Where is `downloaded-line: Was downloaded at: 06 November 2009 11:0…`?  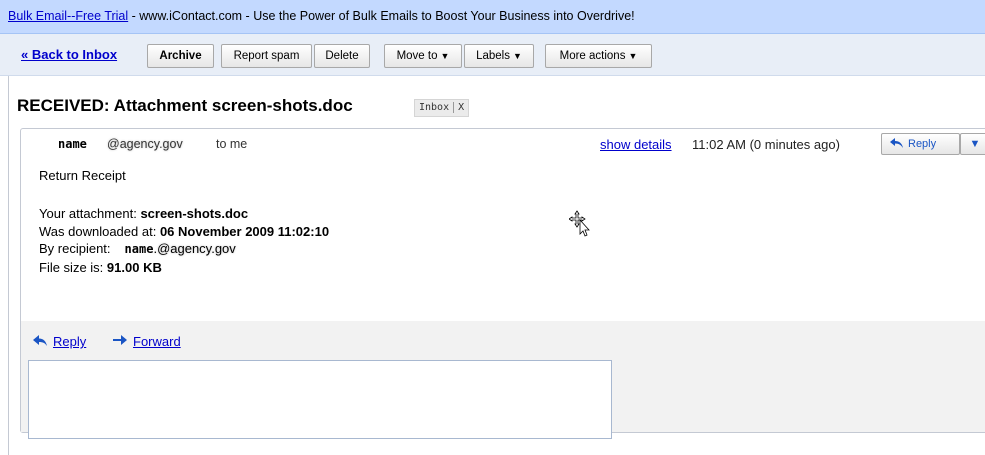
downloaded-line: Was downloaded at: 06 November 2009 11:0… is located at coordinates (184, 231).